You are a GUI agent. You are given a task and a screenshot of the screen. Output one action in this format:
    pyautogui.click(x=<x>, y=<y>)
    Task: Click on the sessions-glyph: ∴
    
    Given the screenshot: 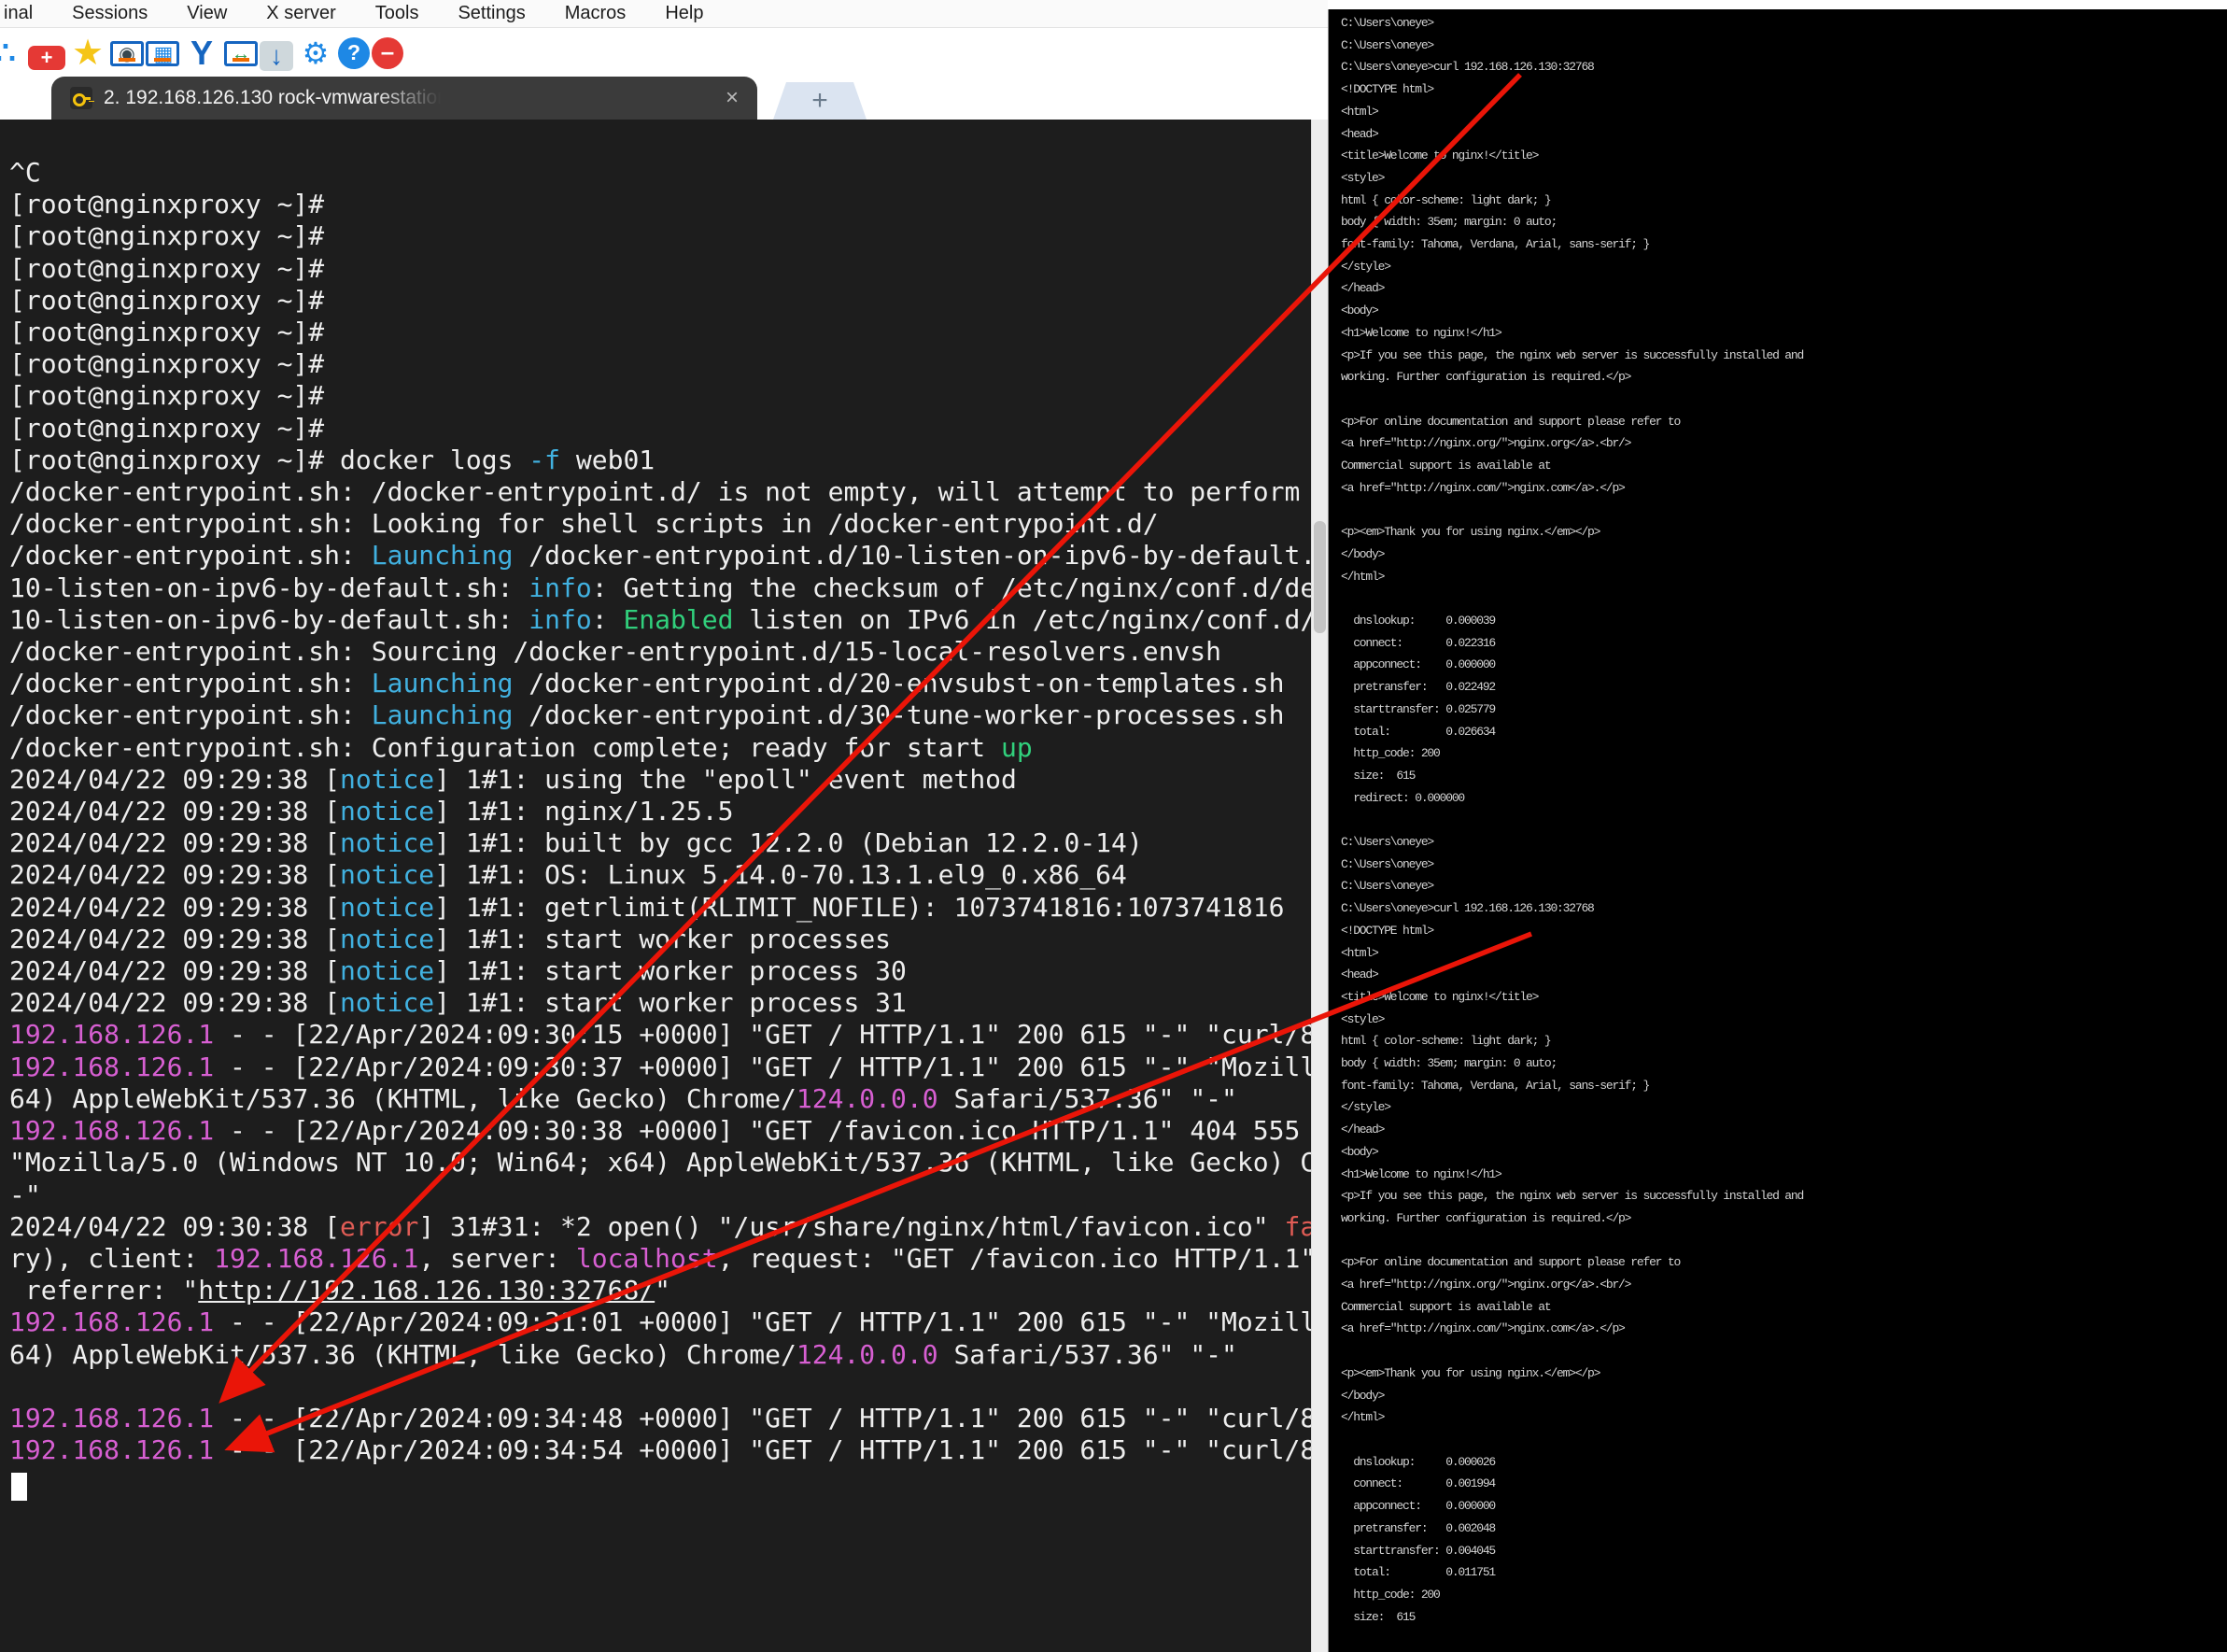 What is the action you would take?
    pyautogui.click(x=8, y=53)
    